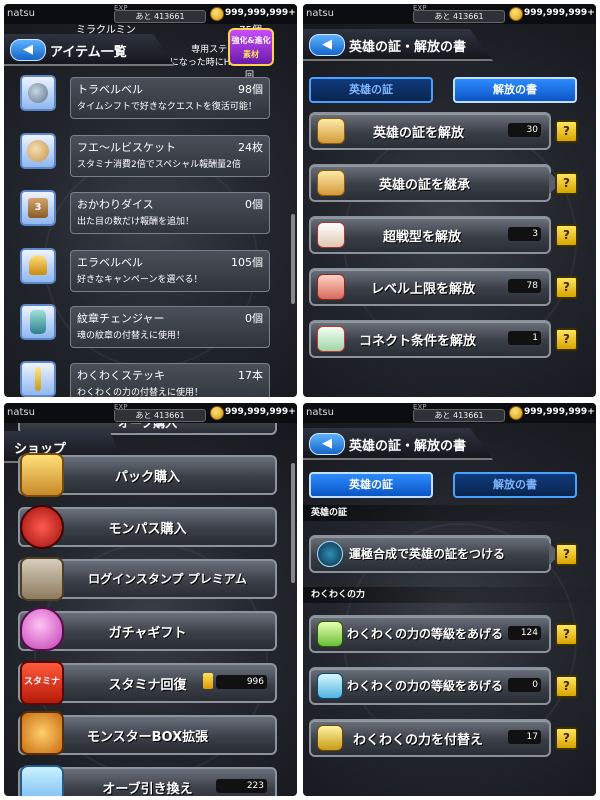 The image size is (600, 800). What do you see at coordinates (42, 527) in the screenshot?
I see `monpass-icon` at bounding box center [42, 527].